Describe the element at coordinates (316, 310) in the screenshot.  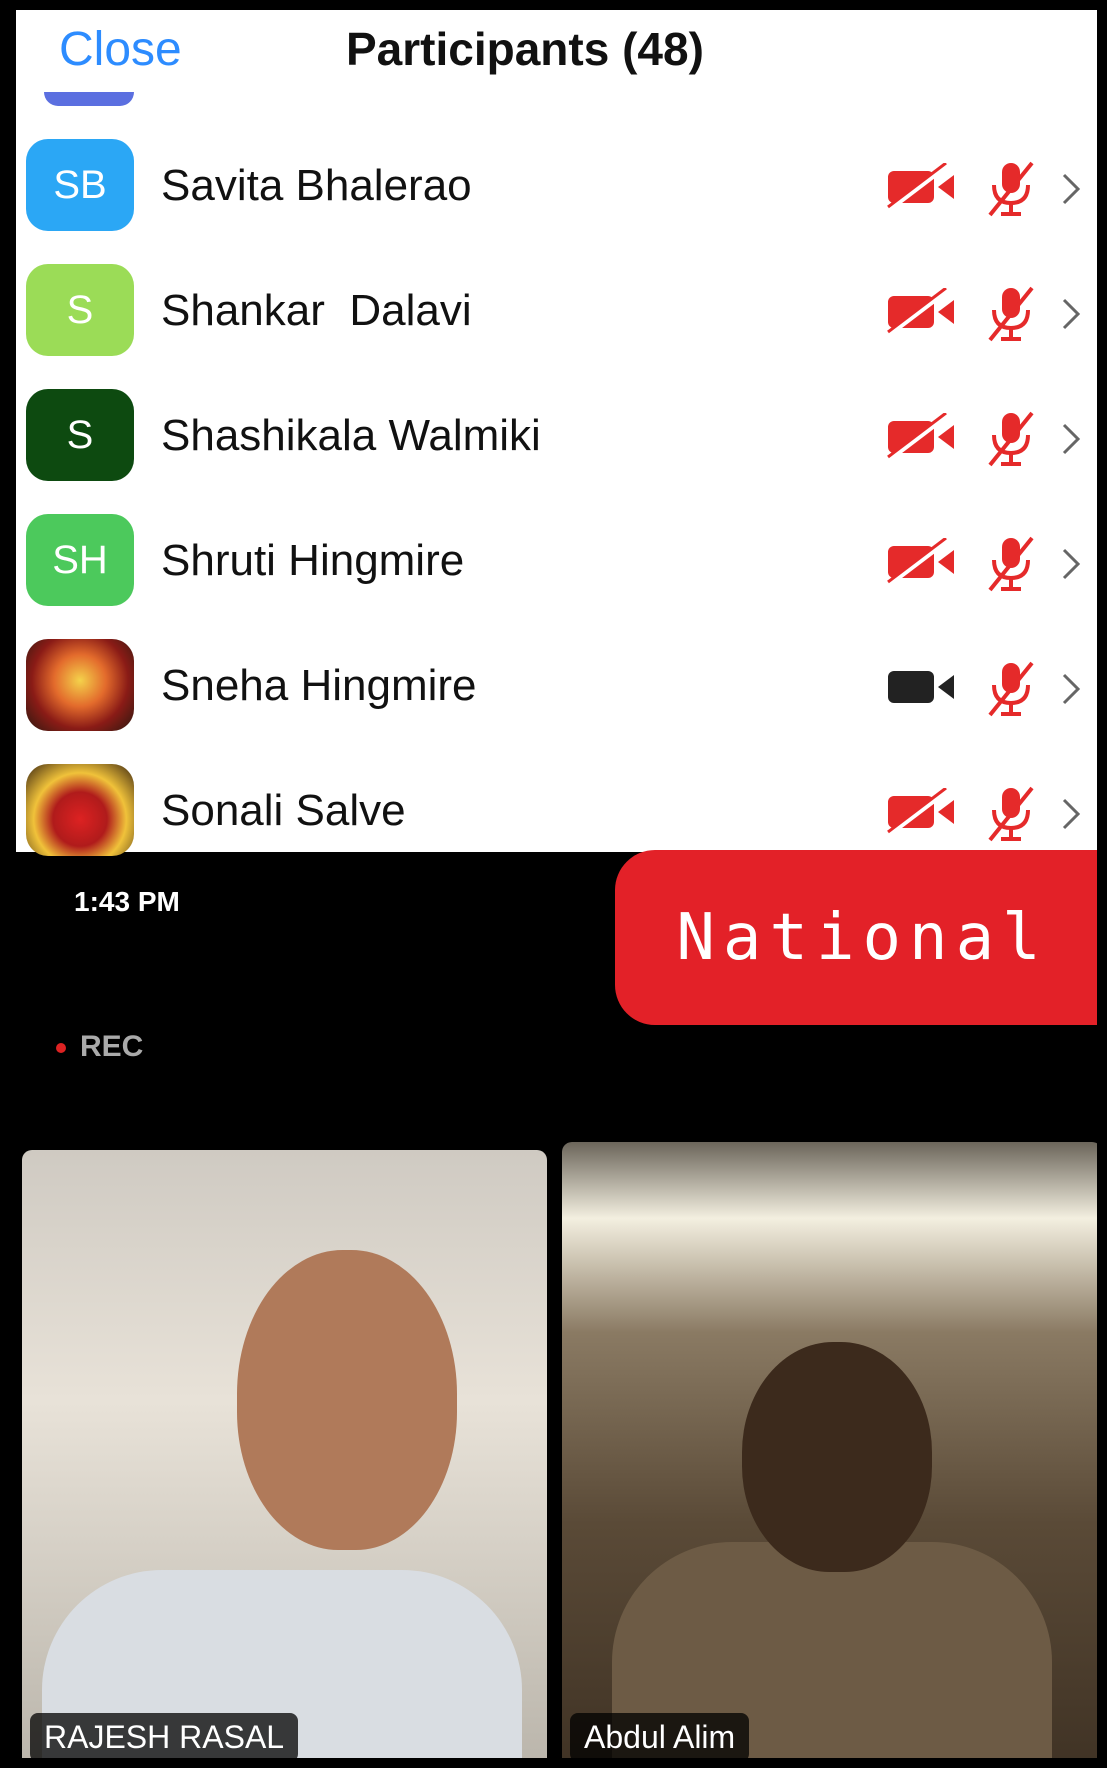
I see `participant-name: Shankar Dalavi` at that location.